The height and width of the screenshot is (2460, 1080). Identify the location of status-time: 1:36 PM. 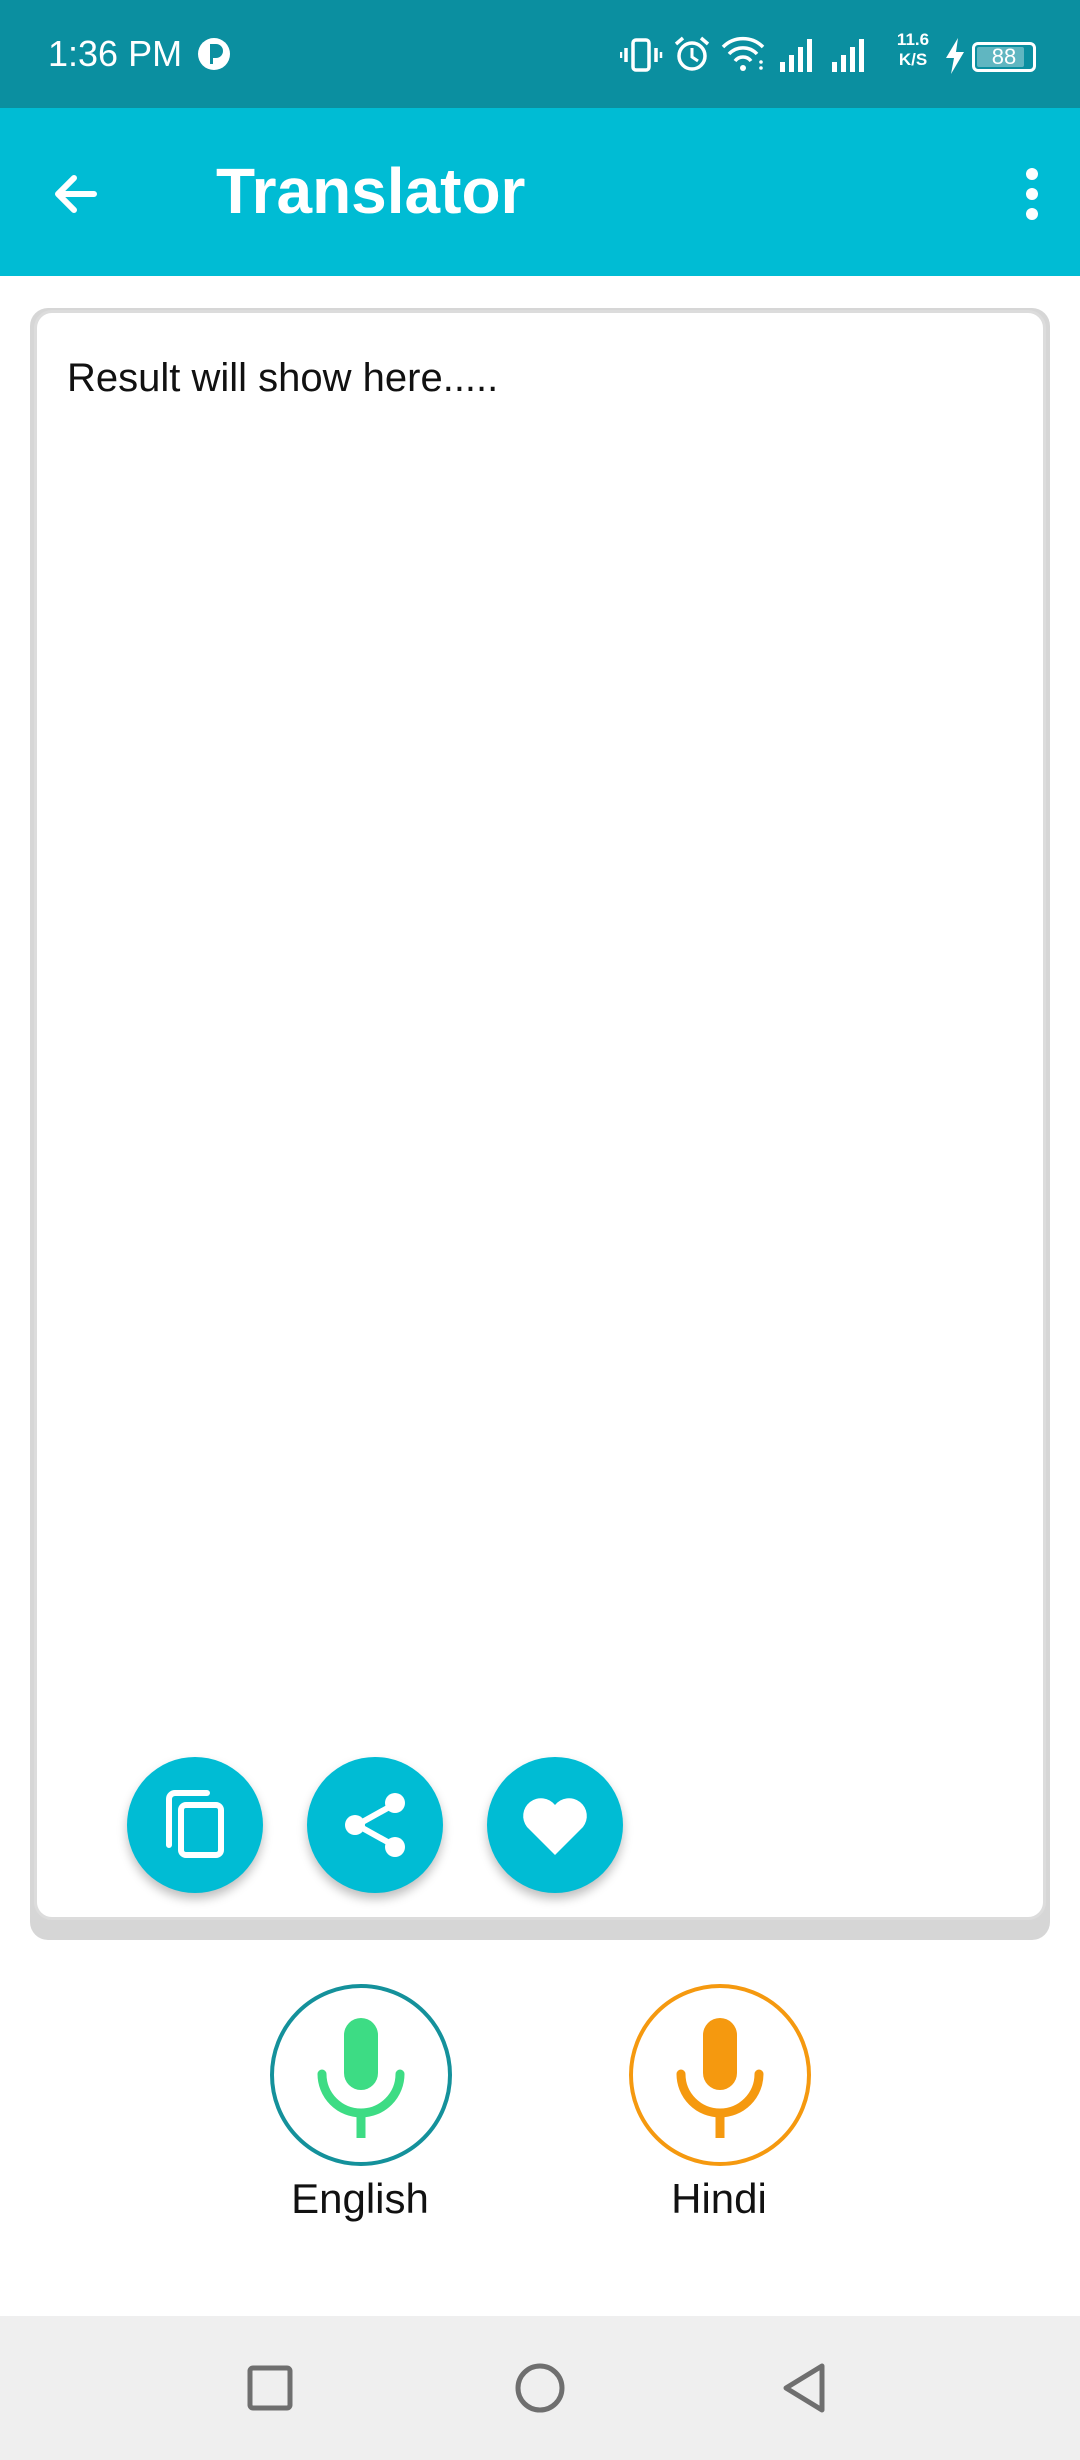
(115, 53).